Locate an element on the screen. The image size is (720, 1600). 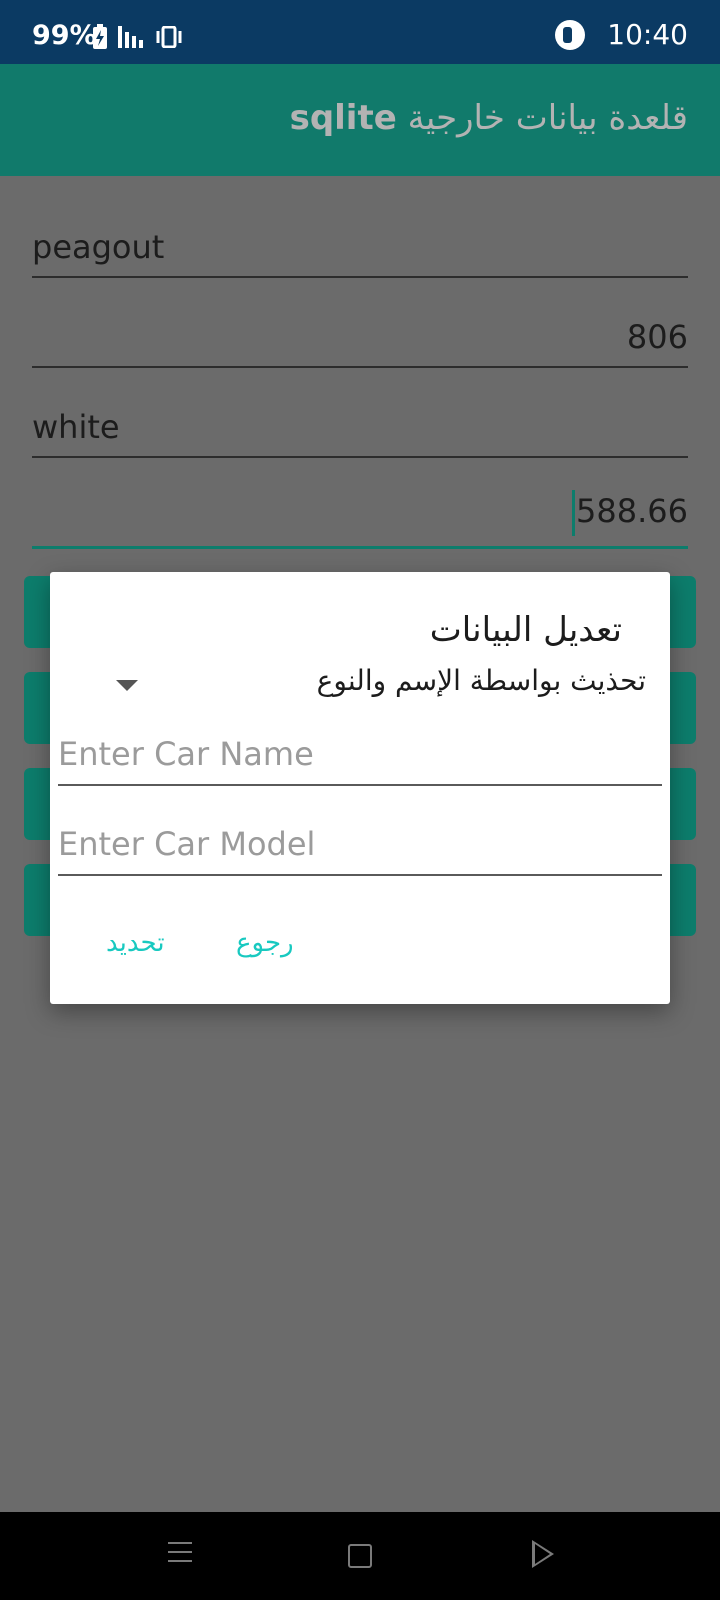
app-indicator-icon is located at coordinates (570, 34).